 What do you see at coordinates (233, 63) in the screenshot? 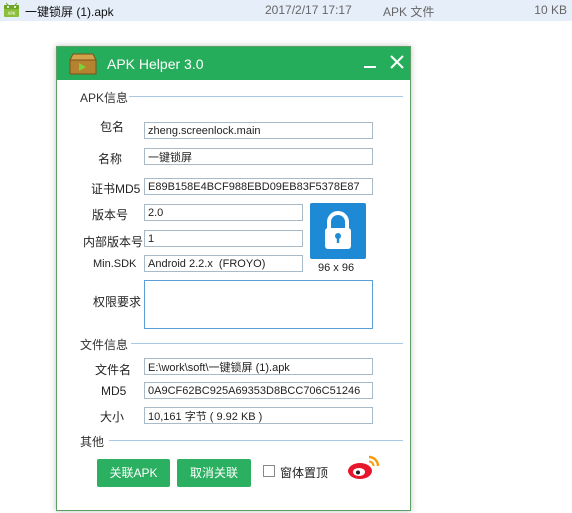
I see `title-bar: APK Helper 3.0` at bounding box center [233, 63].